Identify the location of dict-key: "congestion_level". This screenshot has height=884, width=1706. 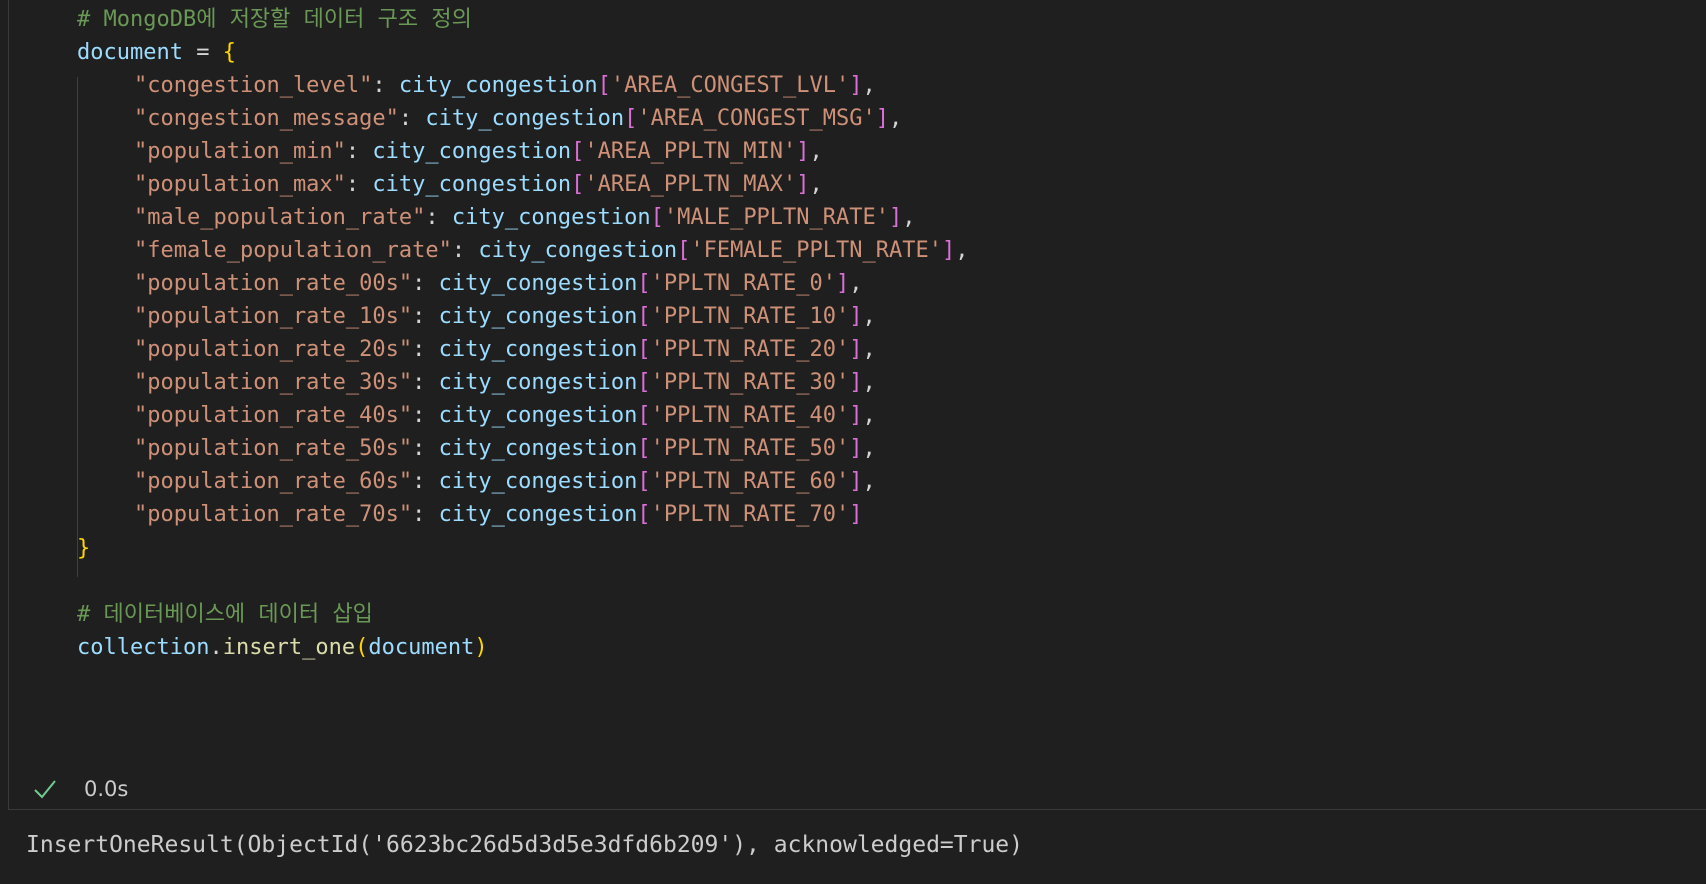
(253, 85).